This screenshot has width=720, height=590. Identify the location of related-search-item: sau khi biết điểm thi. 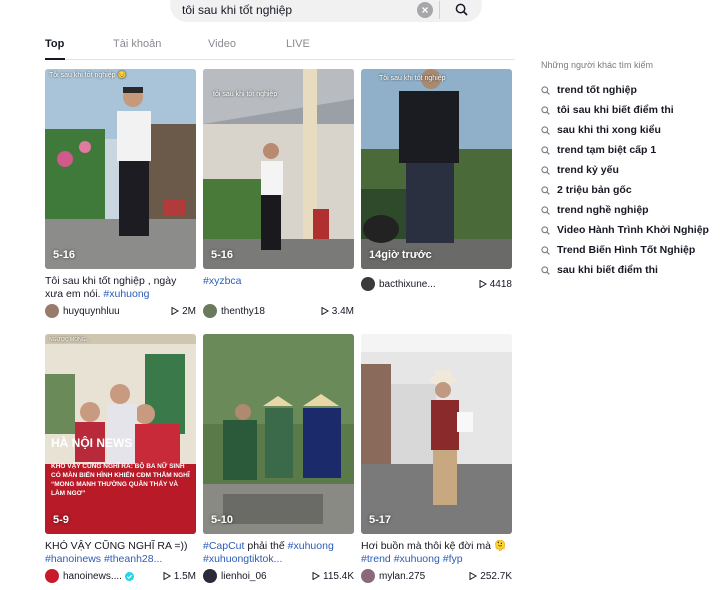
(628, 270).